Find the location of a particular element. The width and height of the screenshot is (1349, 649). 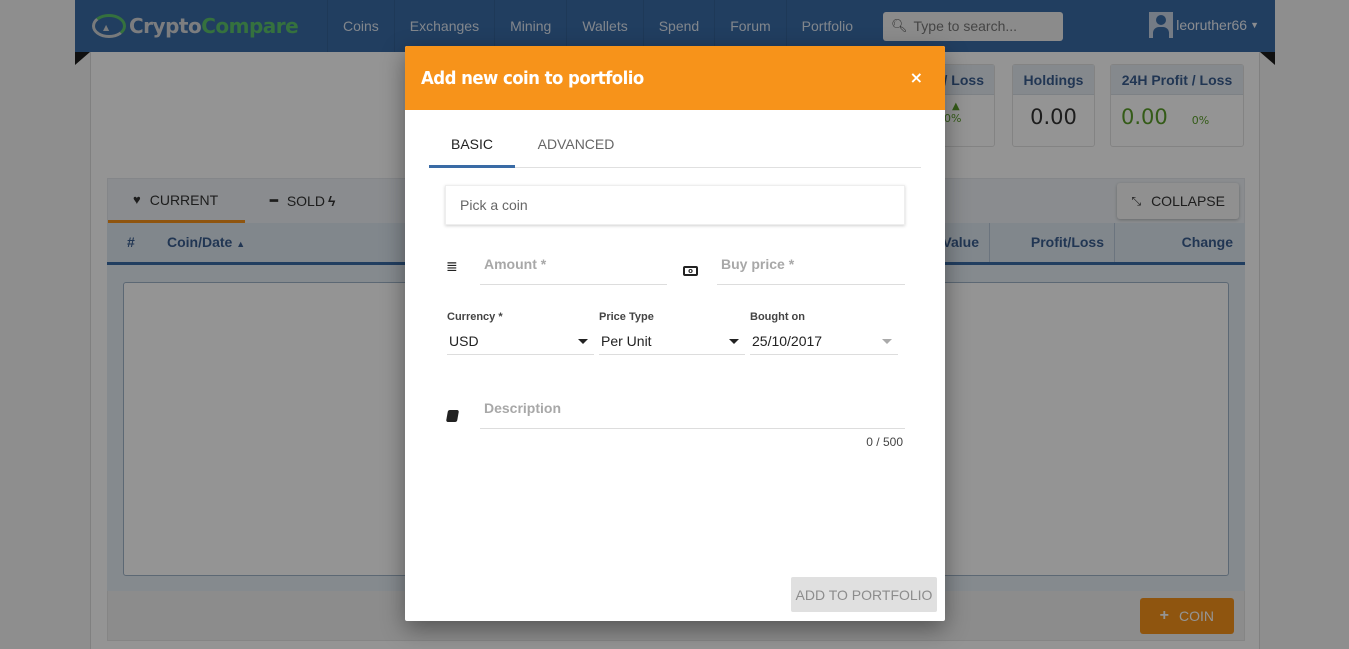

currency-label: Currency * is located at coordinates (475, 317).